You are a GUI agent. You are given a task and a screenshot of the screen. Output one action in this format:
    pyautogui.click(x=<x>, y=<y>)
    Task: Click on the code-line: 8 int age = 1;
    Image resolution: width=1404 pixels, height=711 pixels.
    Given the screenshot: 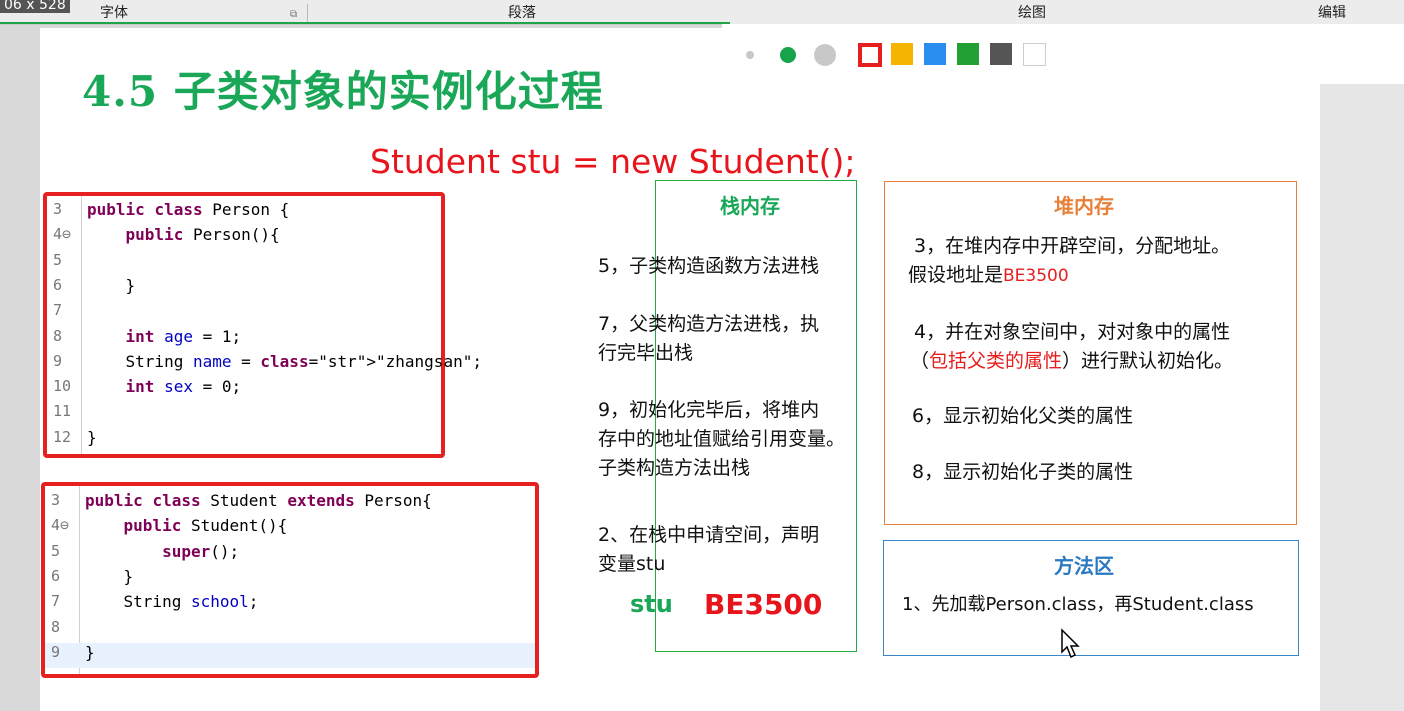 What is the action you would take?
    pyautogui.click(x=244, y=339)
    